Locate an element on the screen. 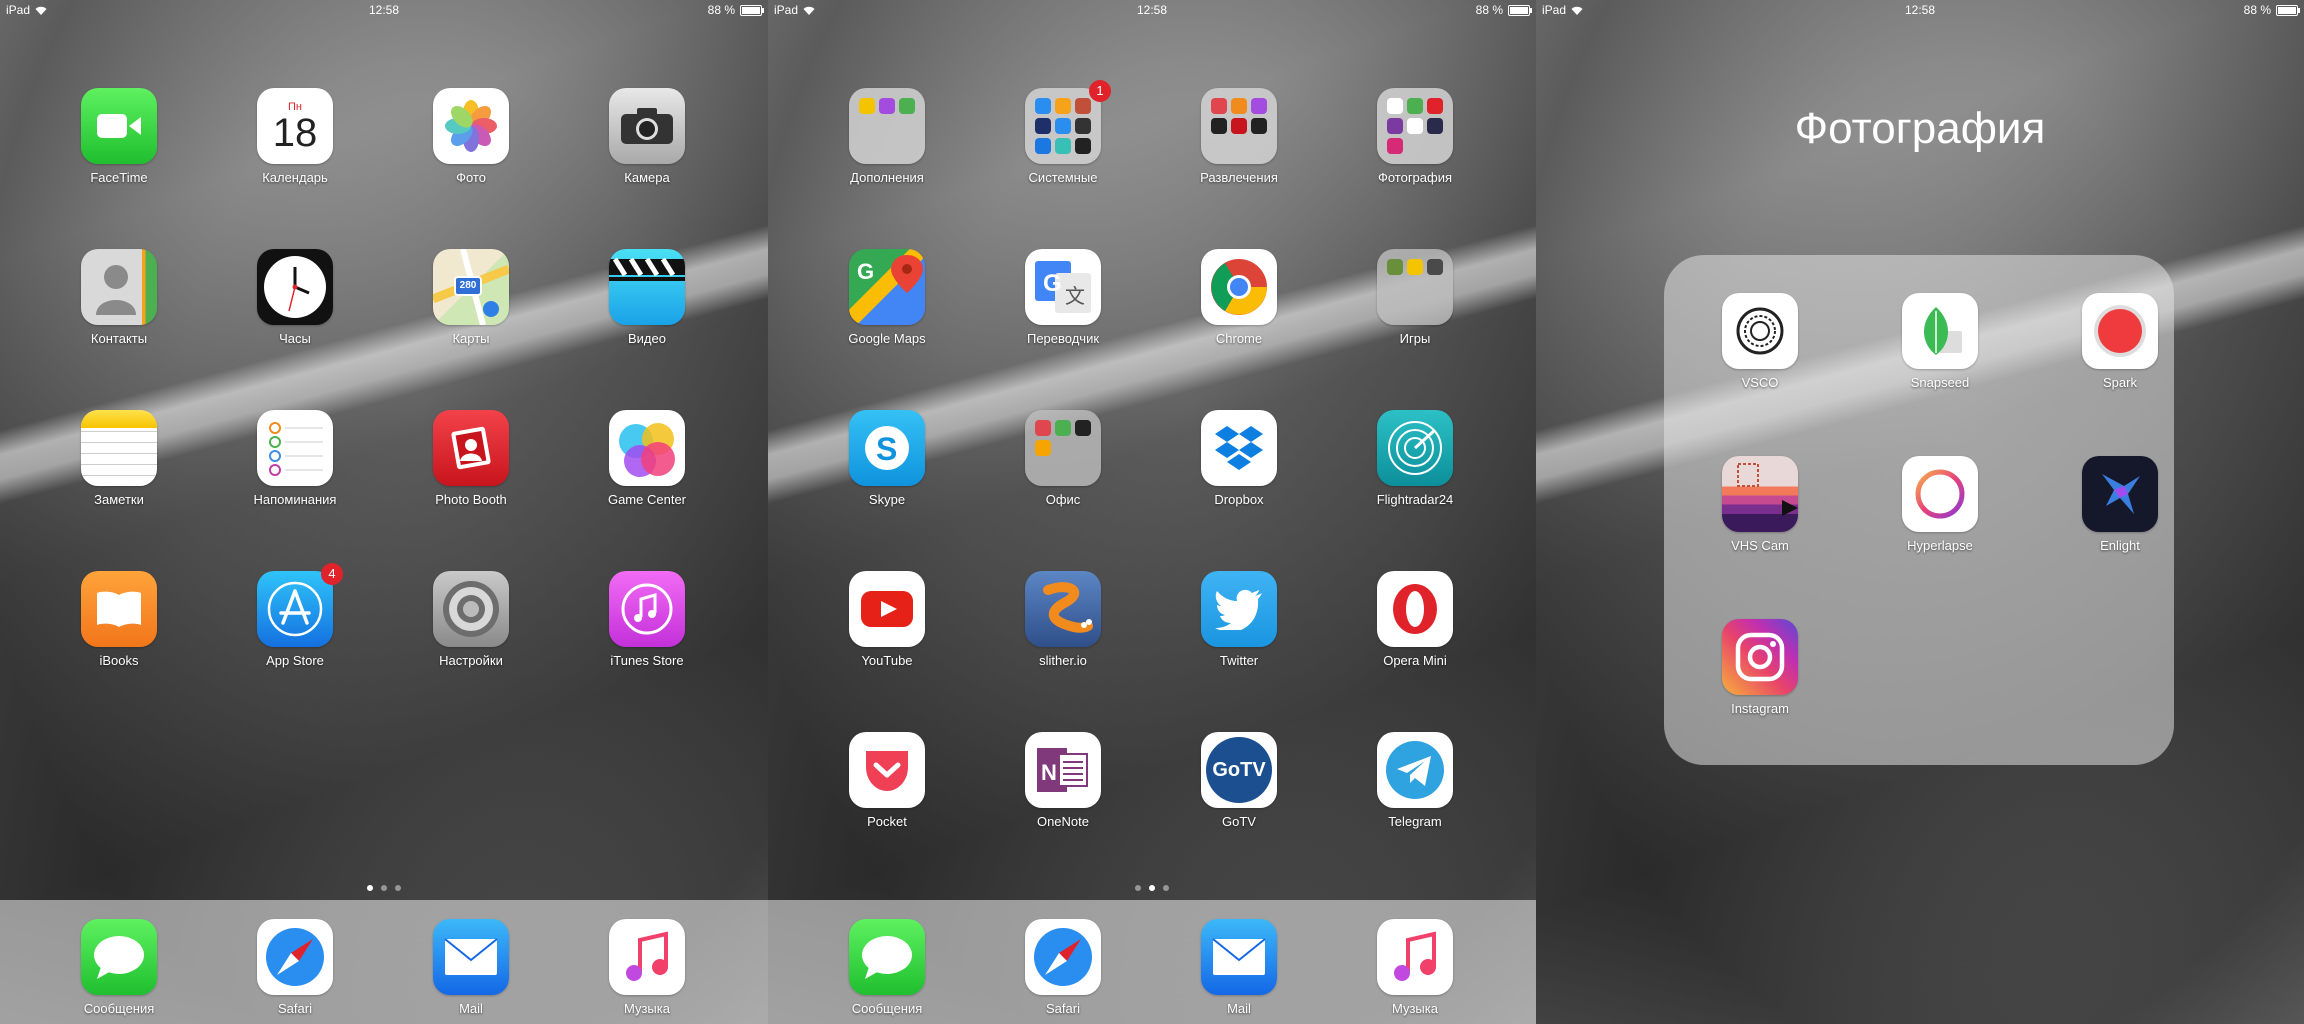  app-skype: S Skype is located at coordinates (887, 458).